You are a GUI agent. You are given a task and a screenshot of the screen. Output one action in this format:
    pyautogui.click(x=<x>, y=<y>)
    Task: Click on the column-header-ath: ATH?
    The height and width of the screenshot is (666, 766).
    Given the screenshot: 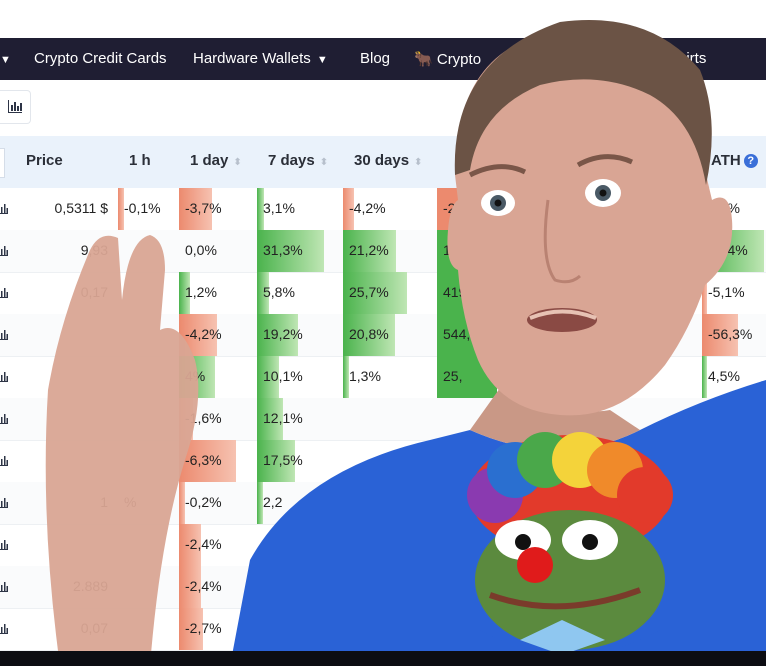 What is the action you would take?
    pyautogui.click(x=734, y=160)
    